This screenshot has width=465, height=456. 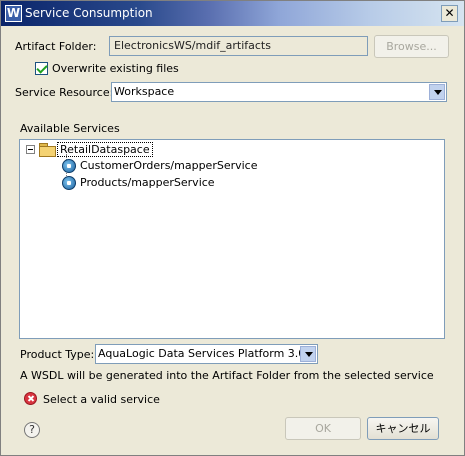 I want to click on error-message: Select a valid service, so click(x=101, y=399).